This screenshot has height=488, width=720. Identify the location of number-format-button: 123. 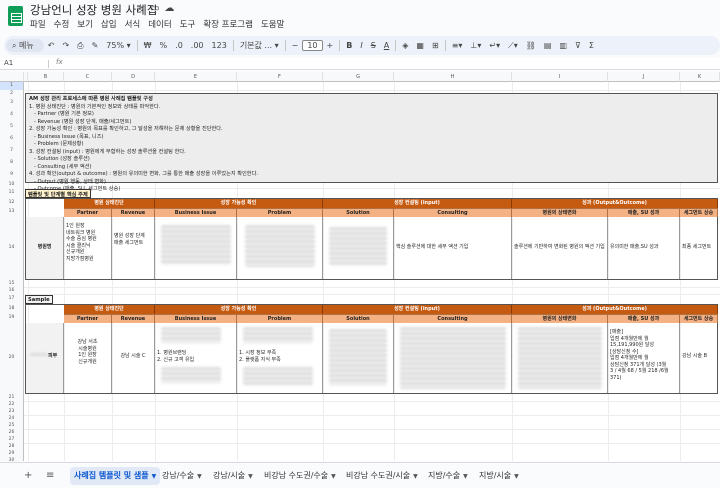
(219, 45).